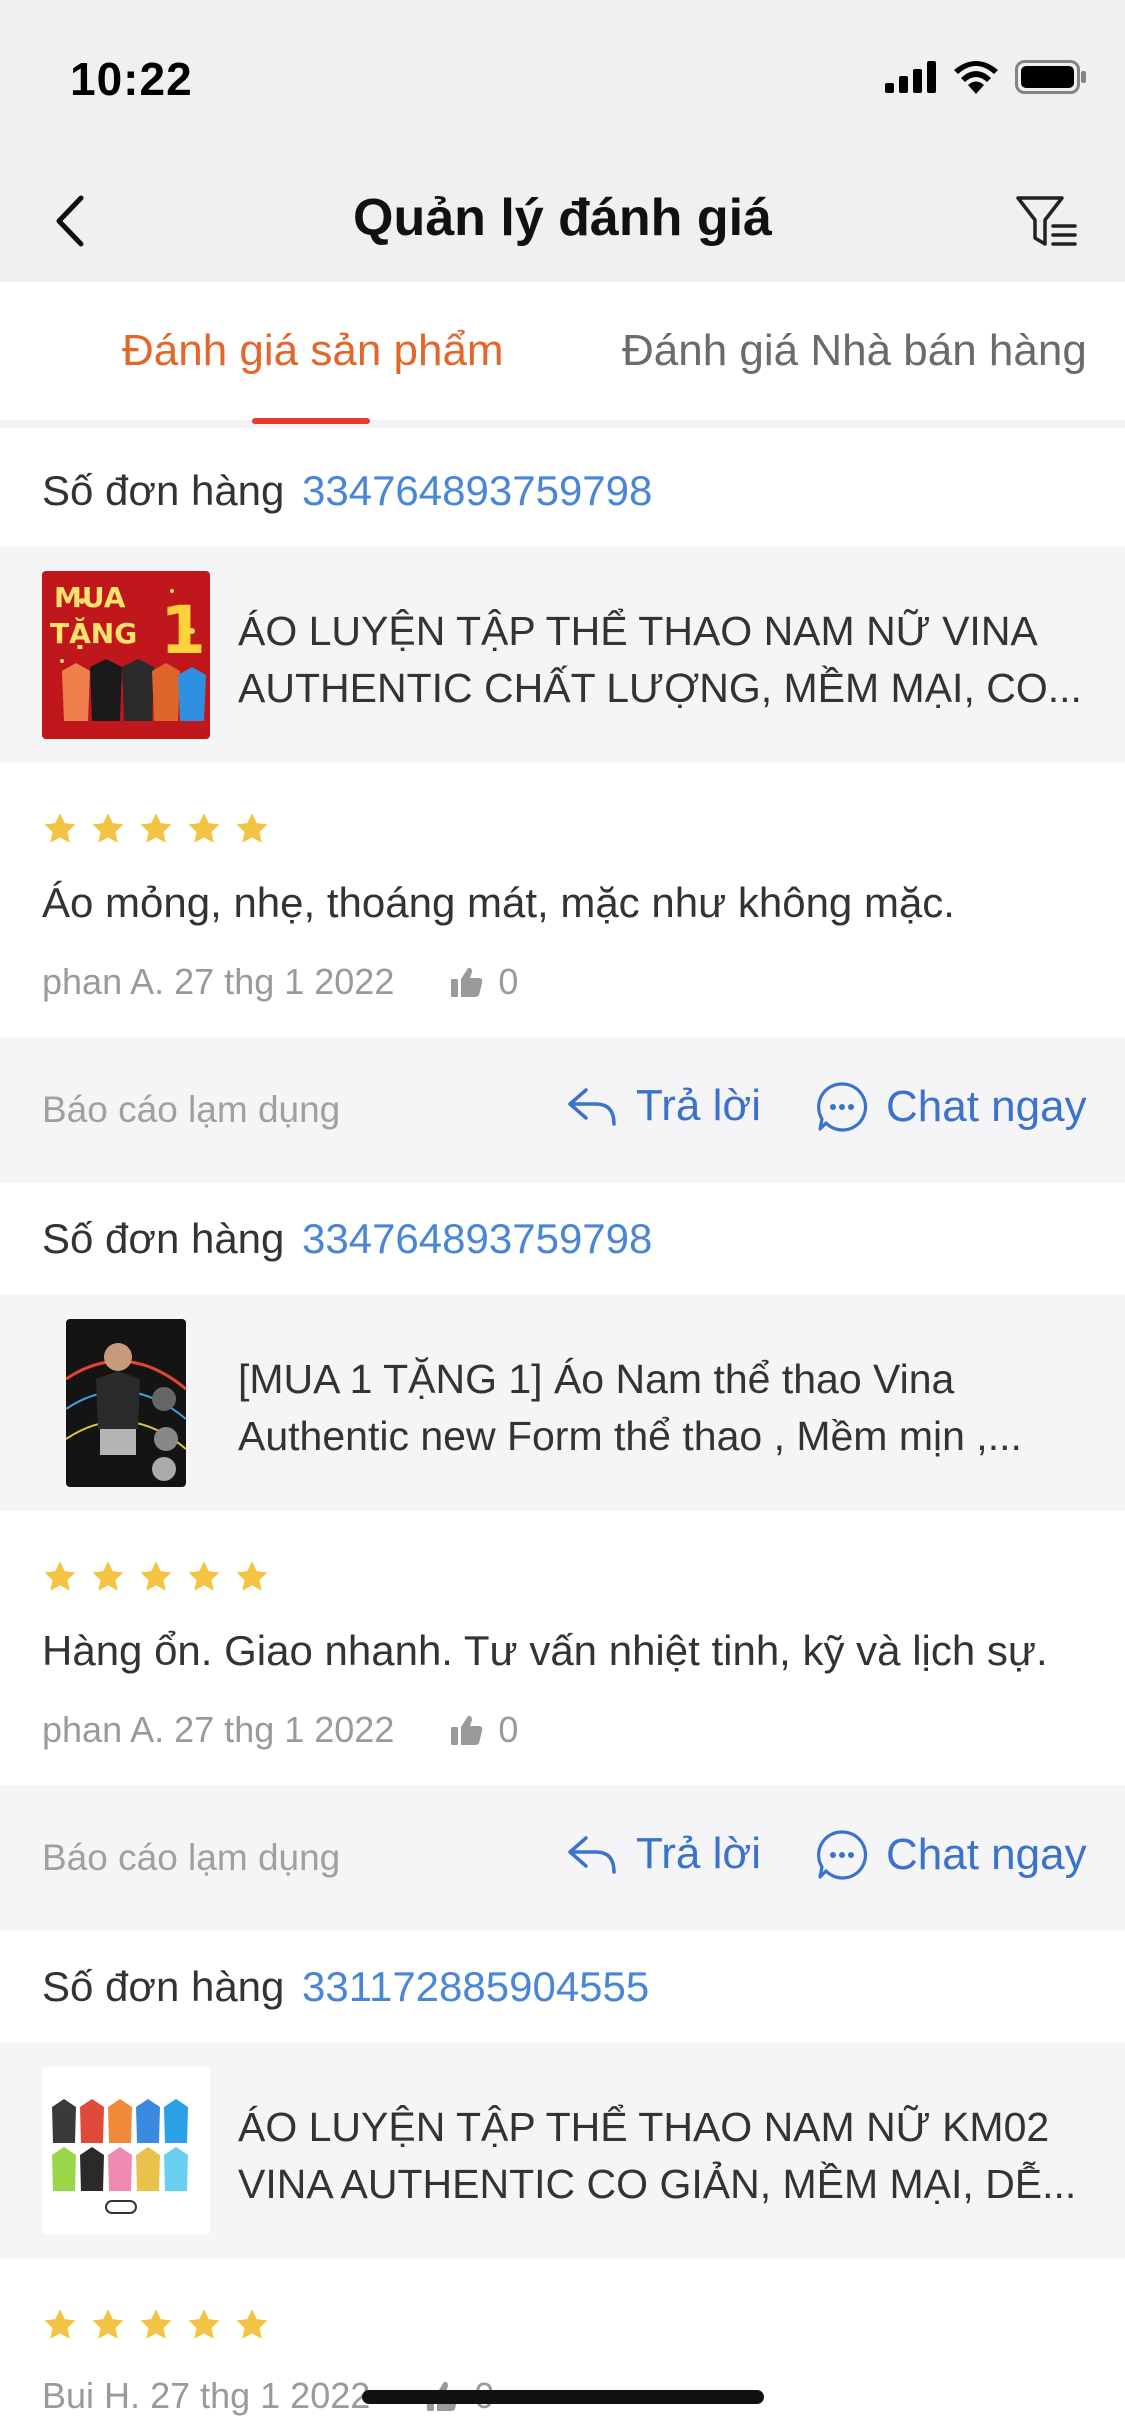  Describe the element at coordinates (562, 218) in the screenshot. I see `page-title: Quản lý đánh giá` at that location.